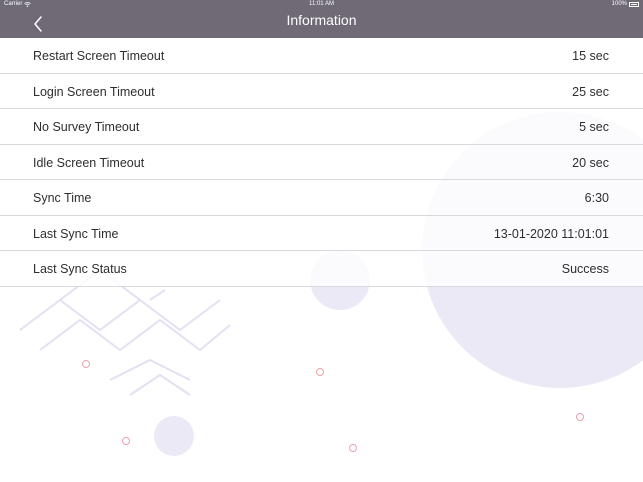  Describe the element at coordinates (321, 91) in the screenshot. I see `info-row-login-screen-timeout: Login Screen Timeout 25 sec` at that location.